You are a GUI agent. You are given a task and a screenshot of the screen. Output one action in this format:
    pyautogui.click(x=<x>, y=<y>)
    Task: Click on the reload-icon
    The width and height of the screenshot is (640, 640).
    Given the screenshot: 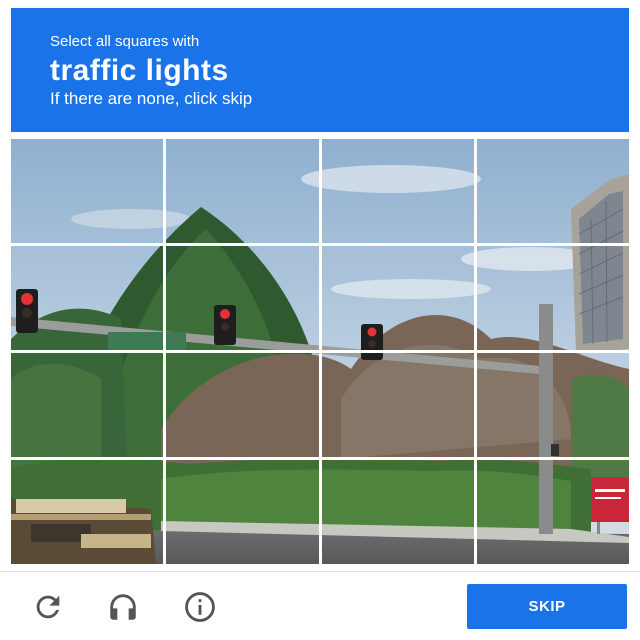 What is the action you would take?
    pyautogui.click(x=48, y=607)
    